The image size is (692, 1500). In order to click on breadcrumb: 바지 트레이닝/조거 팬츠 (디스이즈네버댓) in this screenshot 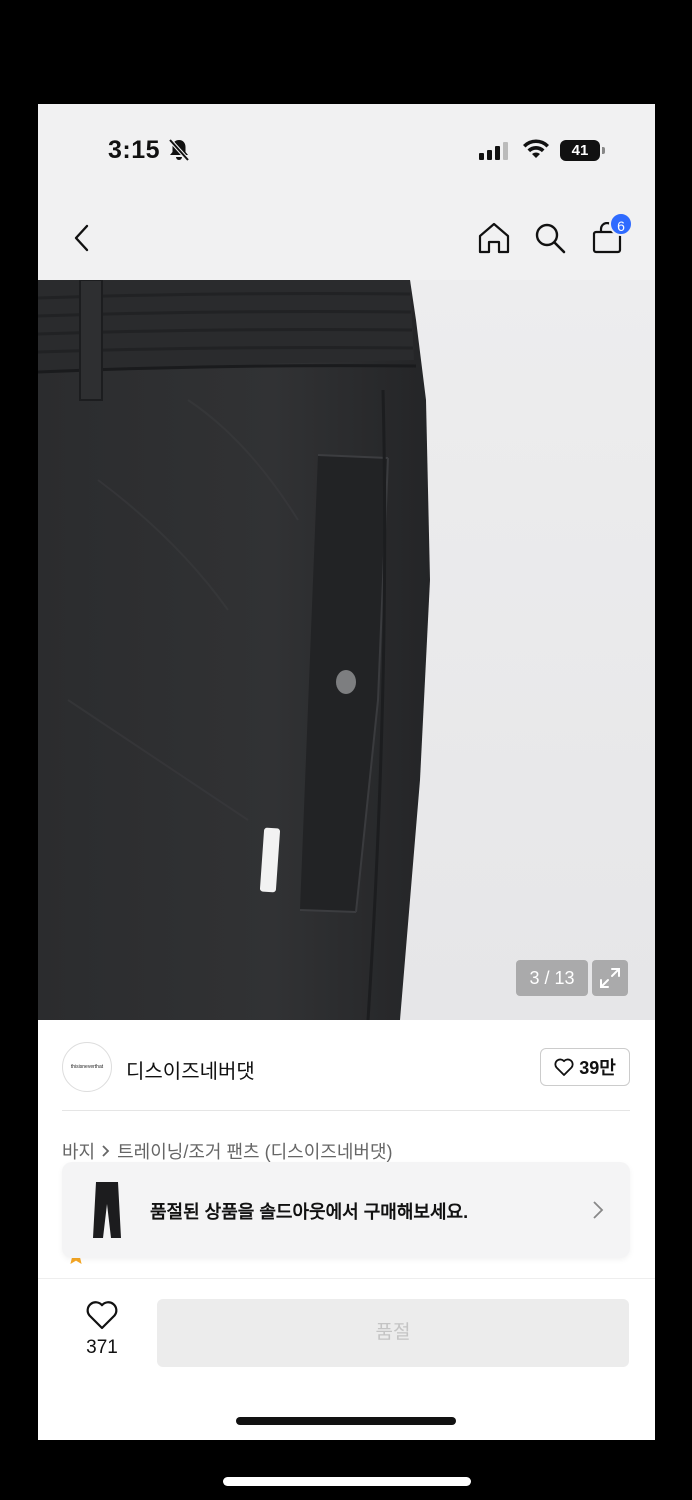, I will do `click(227, 1151)`.